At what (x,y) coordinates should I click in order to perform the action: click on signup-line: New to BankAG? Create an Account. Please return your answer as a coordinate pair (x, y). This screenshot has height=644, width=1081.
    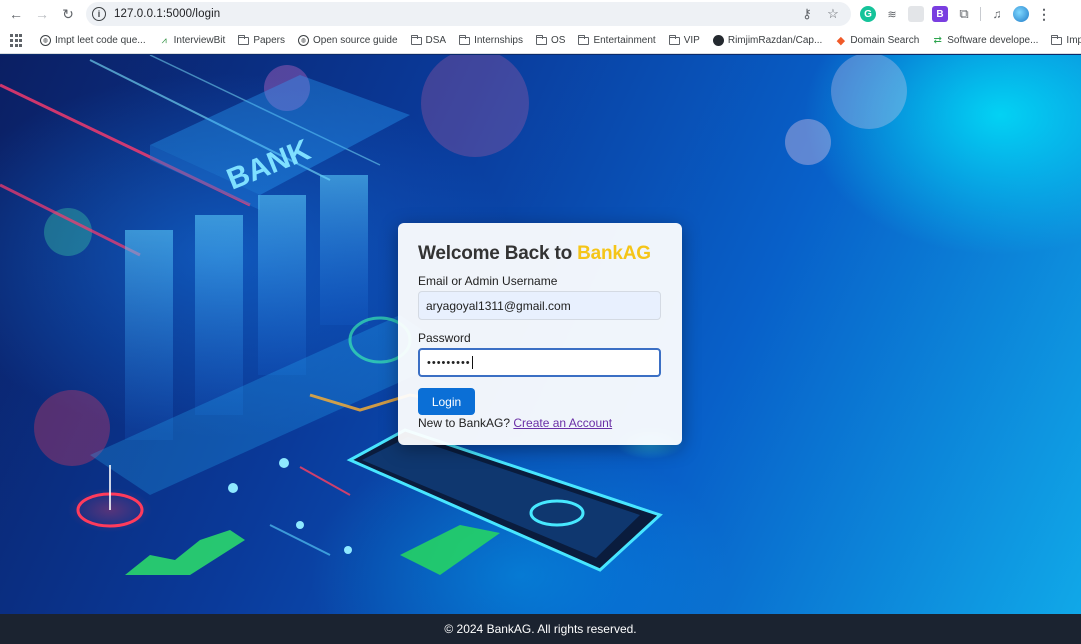
    Looking at the image, I should click on (540, 423).